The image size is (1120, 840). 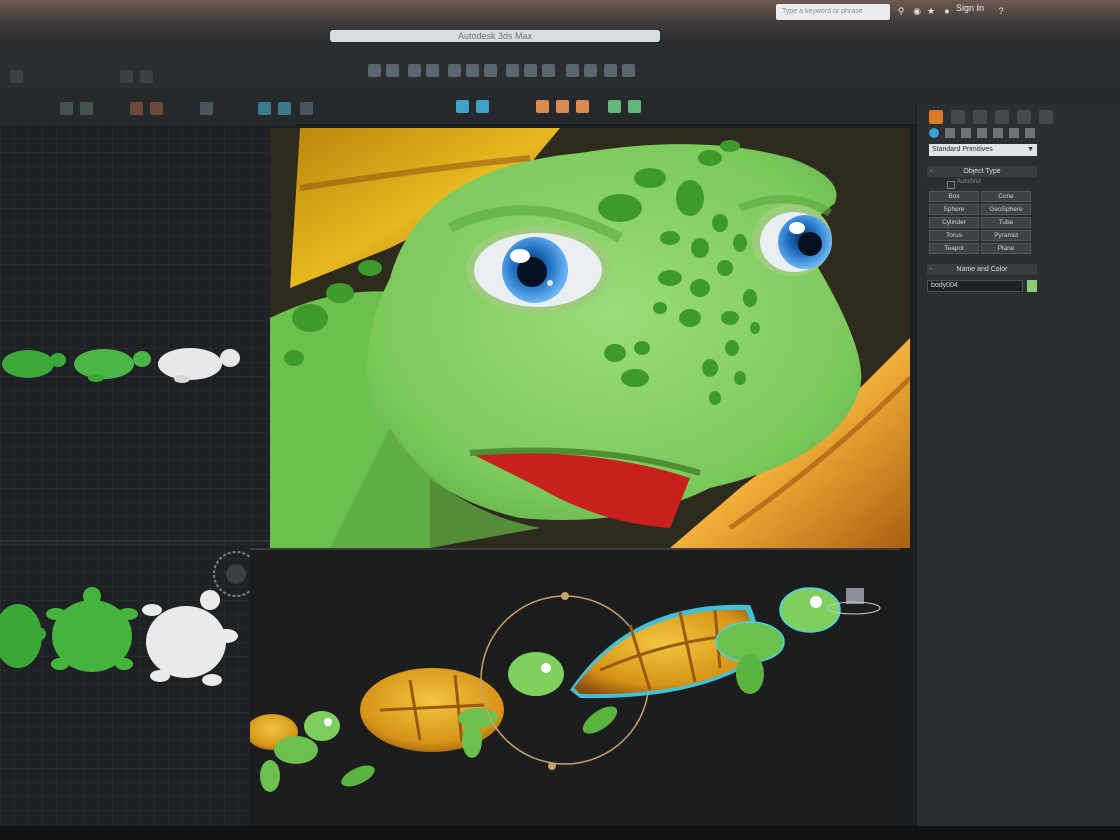 I want to click on turtle-selected, so click(x=705, y=663).